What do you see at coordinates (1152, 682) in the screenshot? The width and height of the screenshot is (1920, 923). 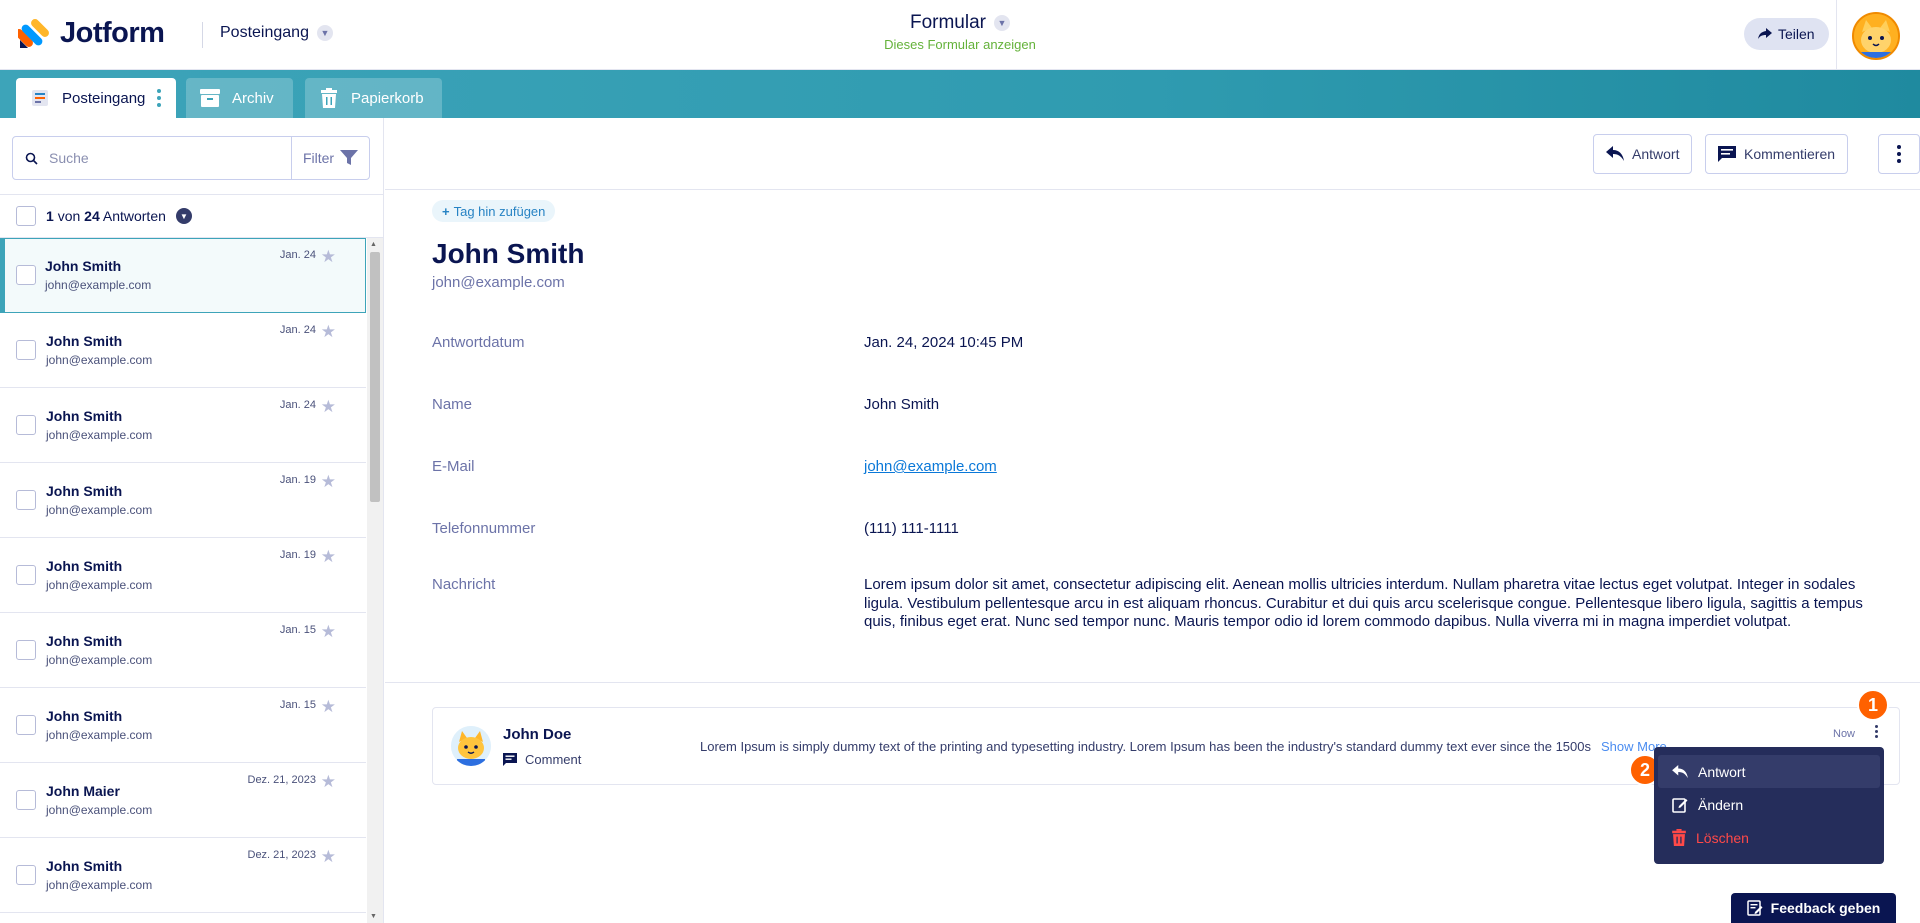 I see `section-divider` at bounding box center [1152, 682].